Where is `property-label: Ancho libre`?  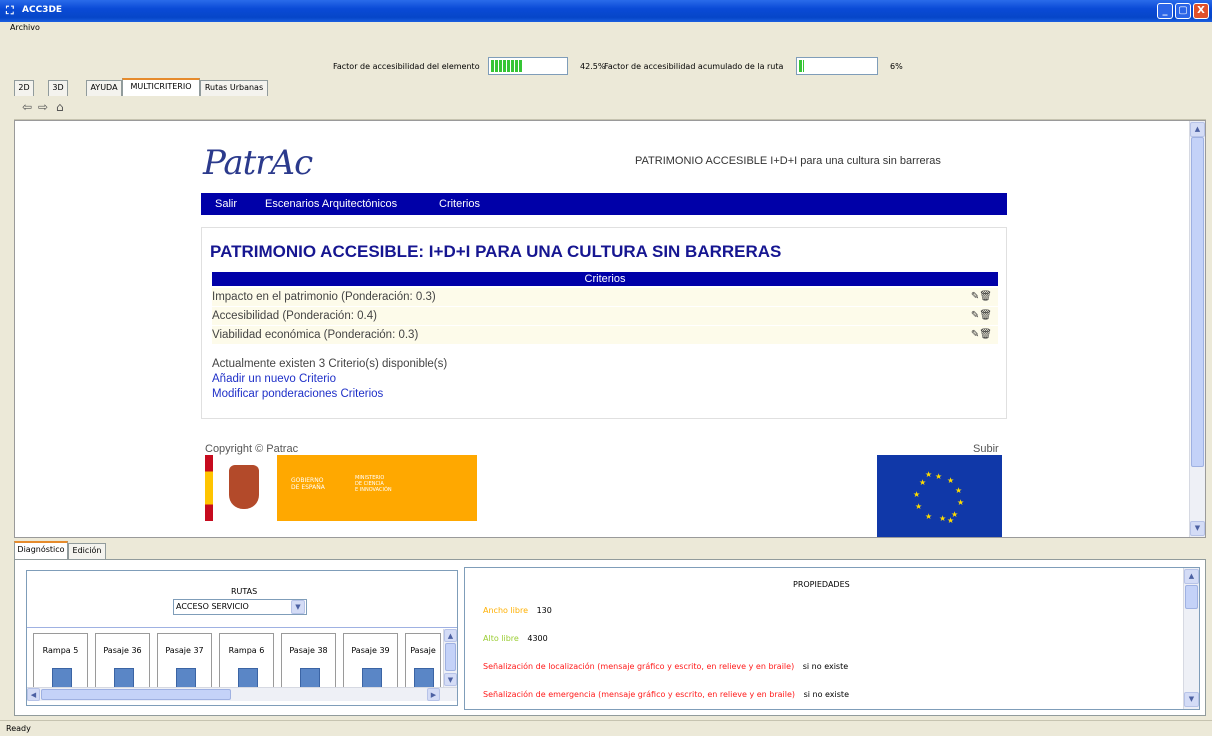 property-label: Ancho libre is located at coordinates (506, 610).